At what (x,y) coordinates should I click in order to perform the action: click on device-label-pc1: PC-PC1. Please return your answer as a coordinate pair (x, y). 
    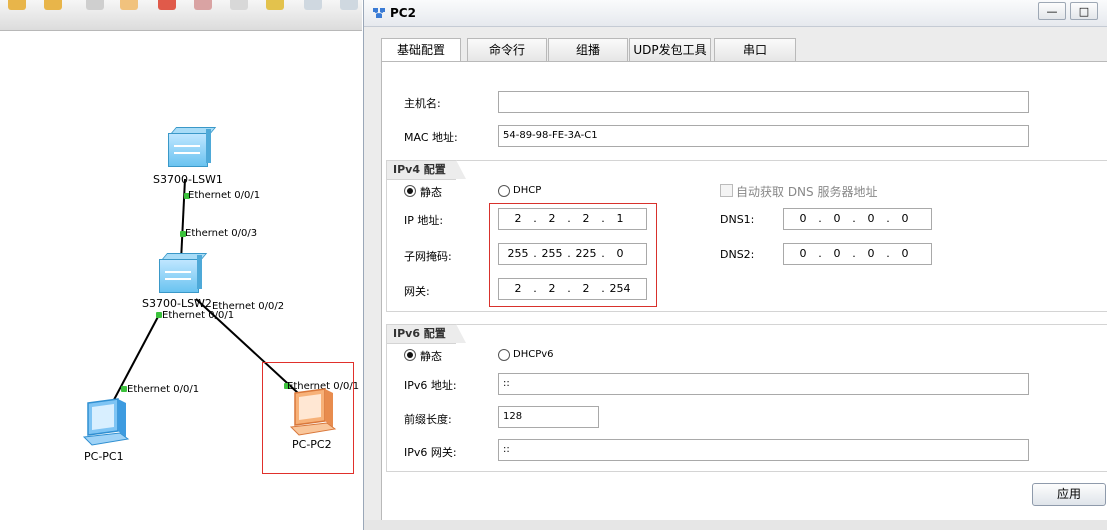
    Looking at the image, I should click on (104, 456).